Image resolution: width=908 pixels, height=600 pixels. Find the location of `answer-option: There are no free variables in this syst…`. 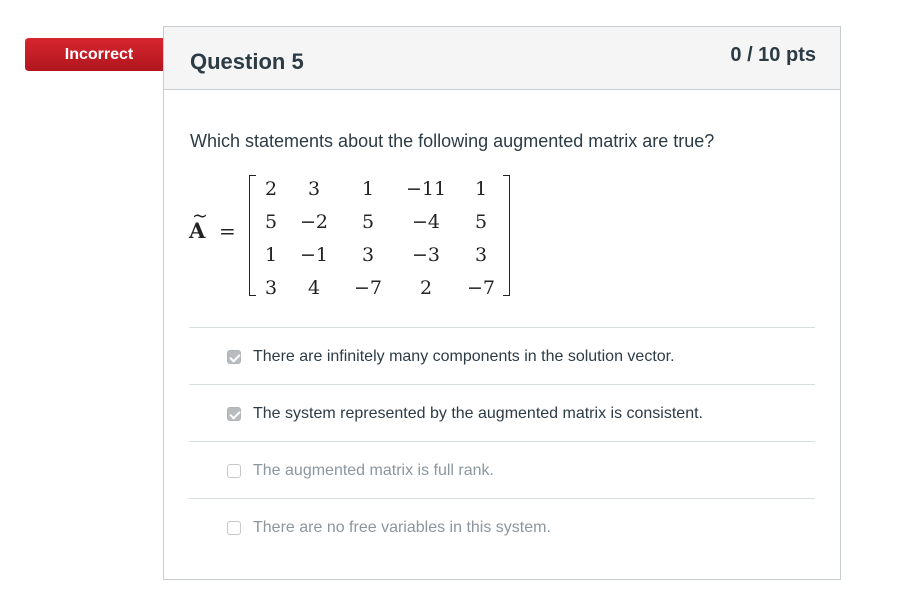

answer-option: There are no free variables in this syst… is located at coordinates (502, 526).